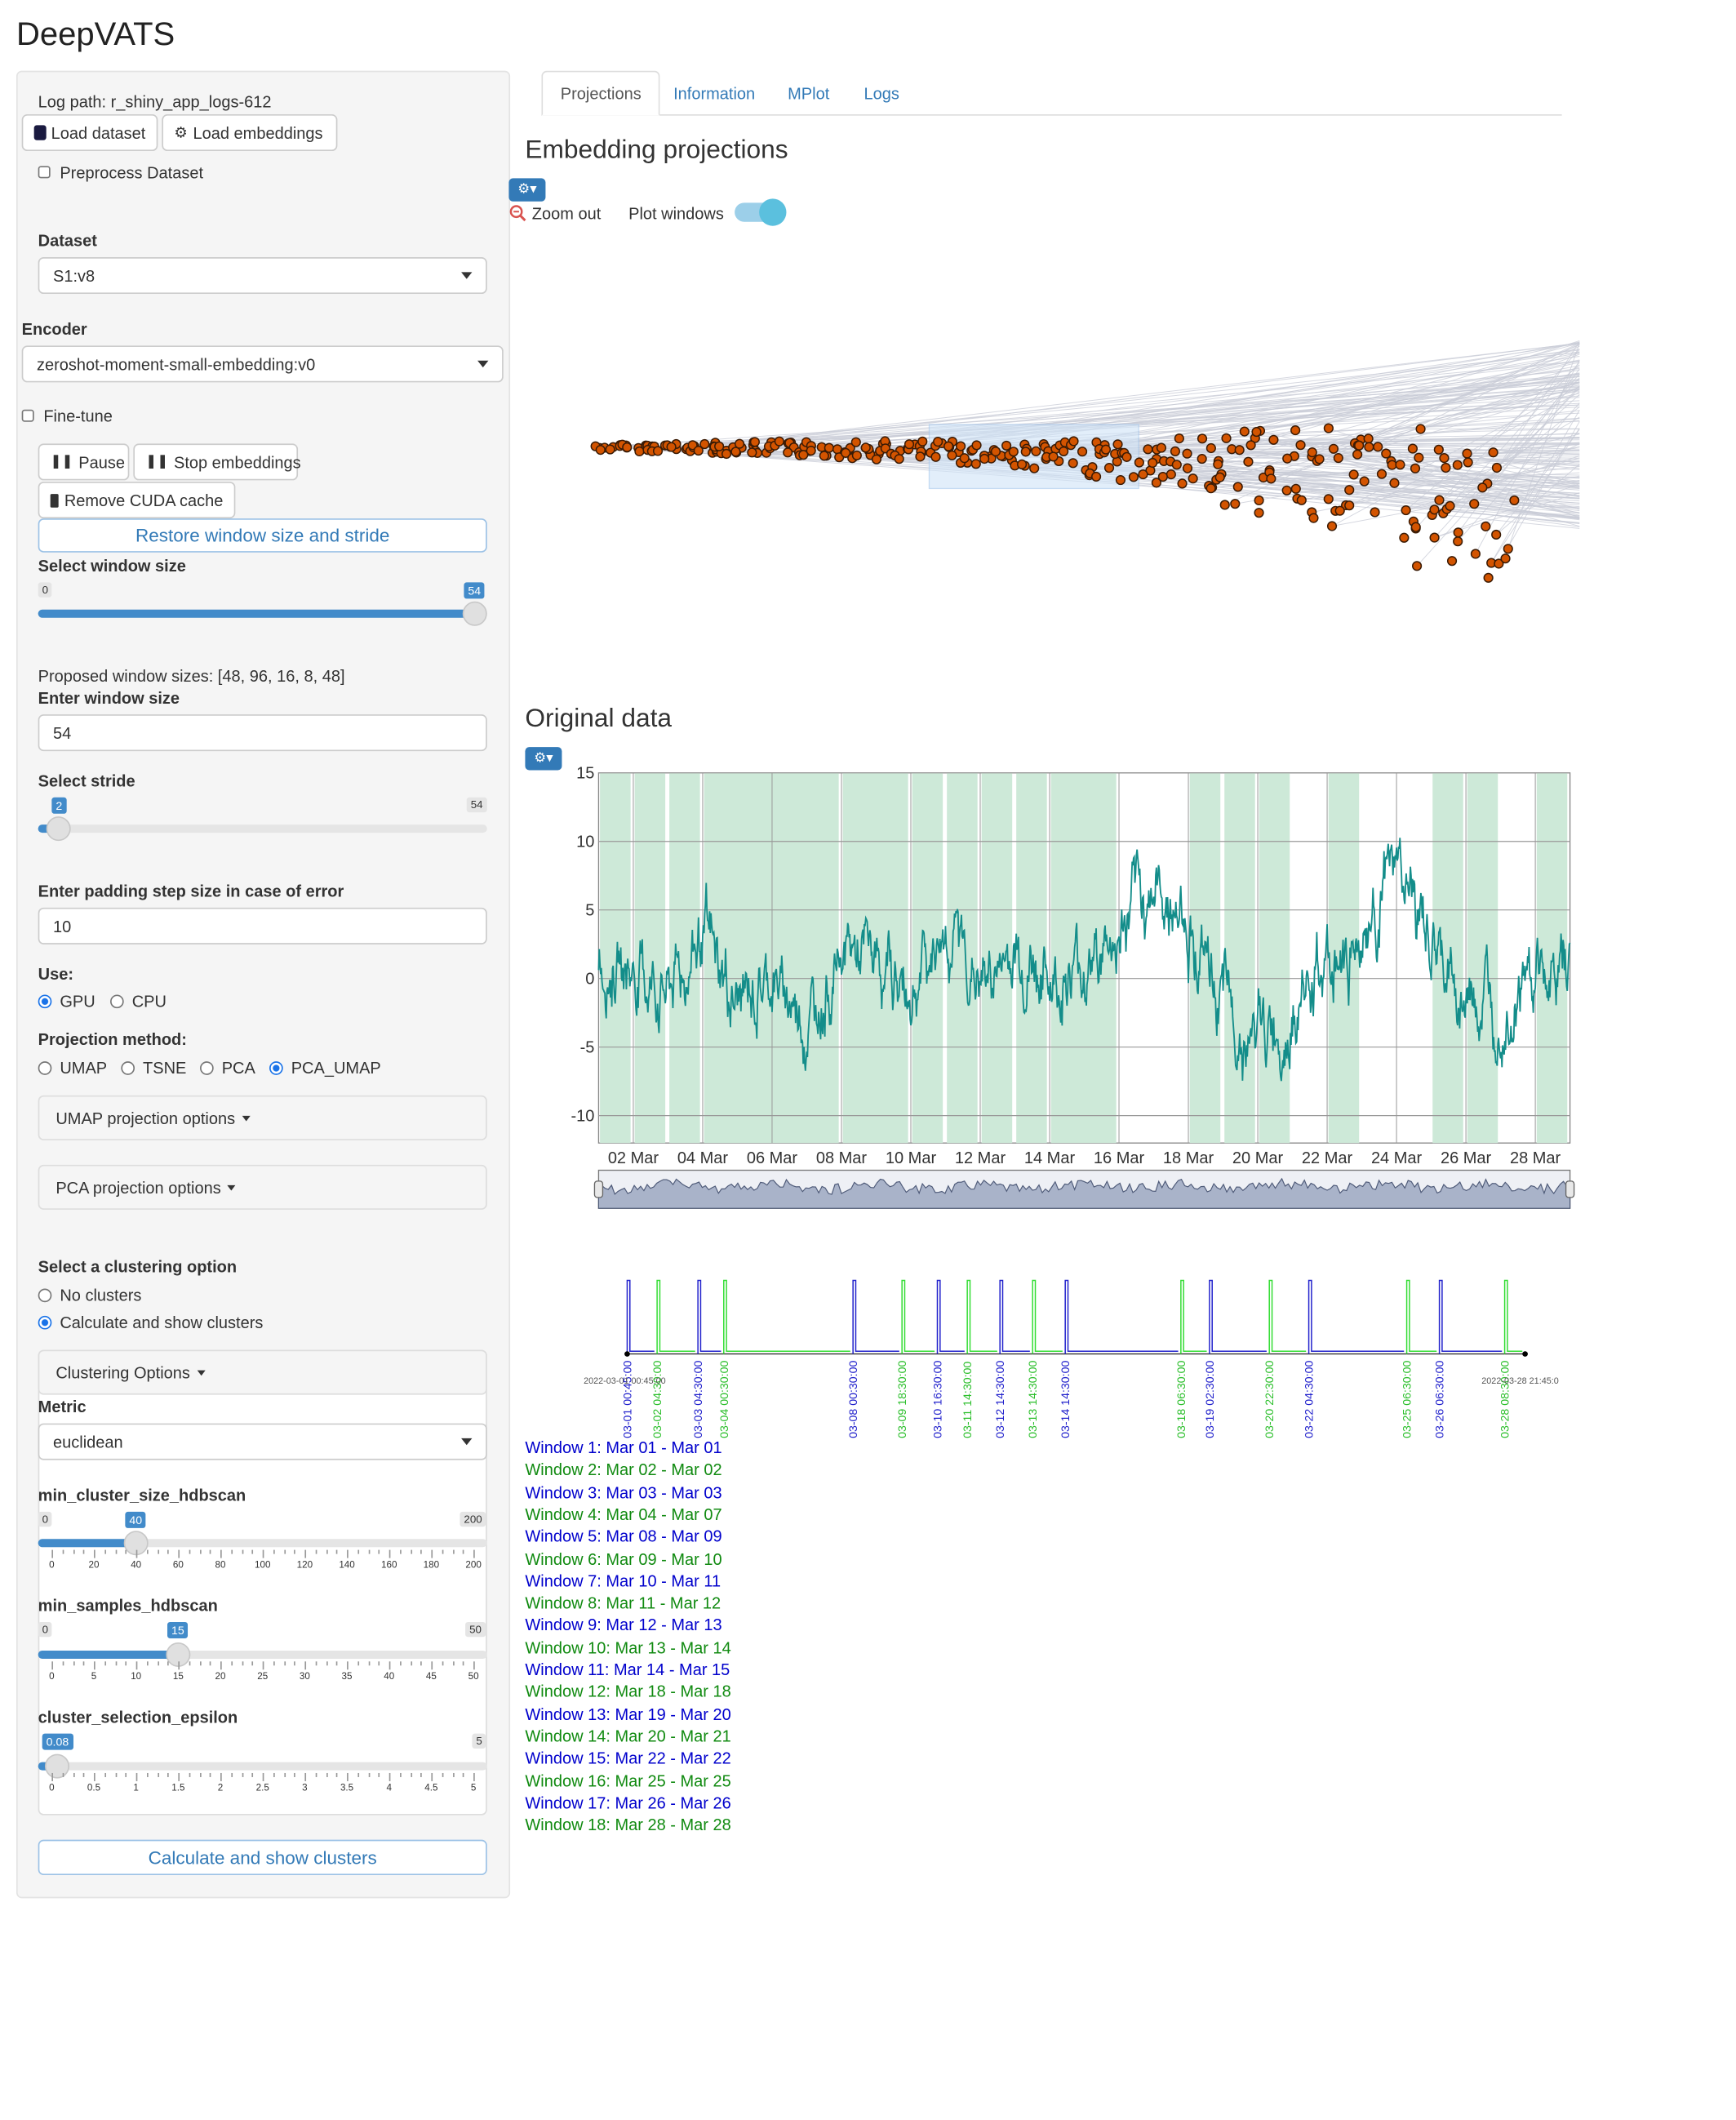 Image resolution: width=1736 pixels, height=2120 pixels. I want to click on tsne-radio, so click(128, 1068).